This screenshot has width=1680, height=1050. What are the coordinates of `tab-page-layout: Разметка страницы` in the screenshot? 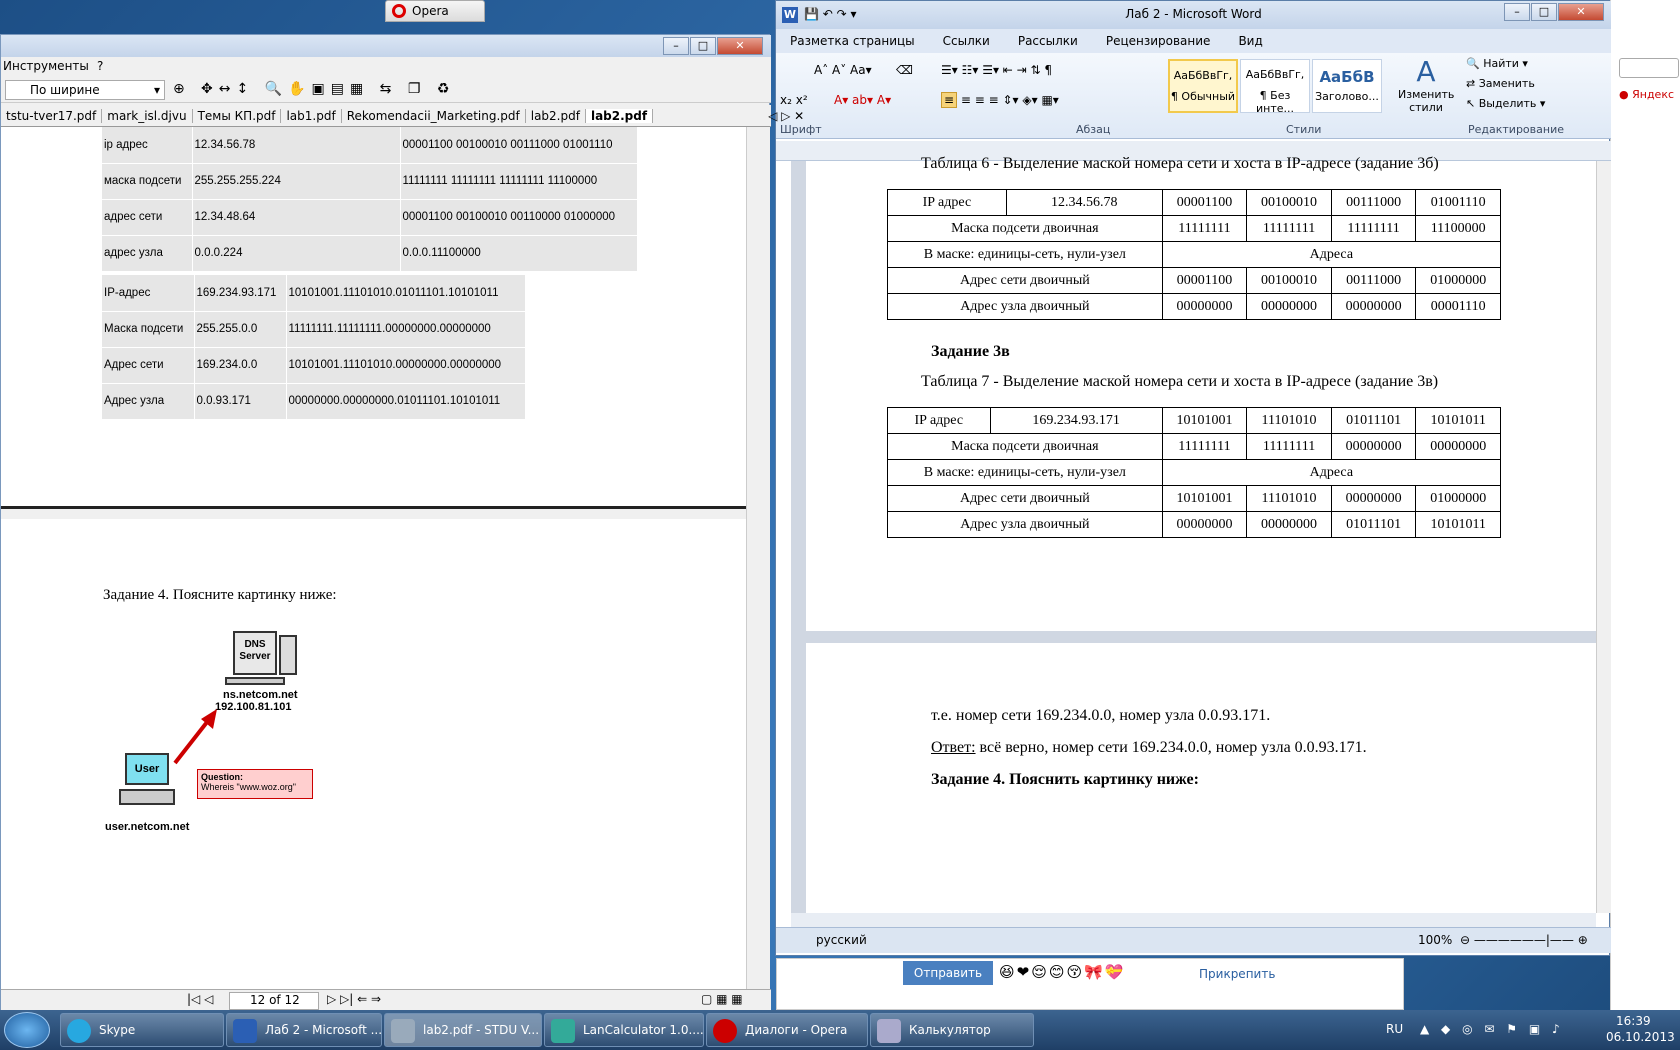 It's located at (852, 41).